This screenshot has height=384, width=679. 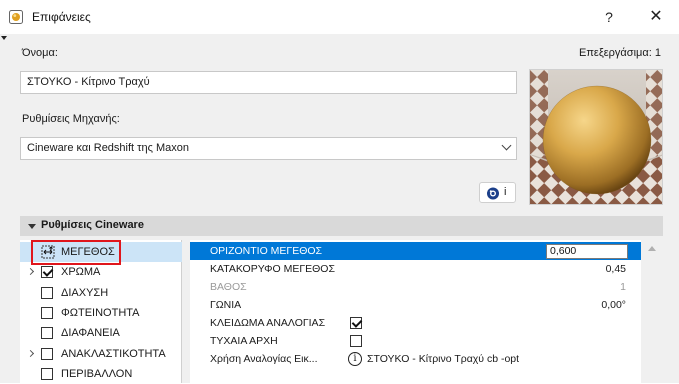 What do you see at coordinates (268, 148) in the screenshot?
I see `engine-select: Cineware και Redshift της Maxon` at bounding box center [268, 148].